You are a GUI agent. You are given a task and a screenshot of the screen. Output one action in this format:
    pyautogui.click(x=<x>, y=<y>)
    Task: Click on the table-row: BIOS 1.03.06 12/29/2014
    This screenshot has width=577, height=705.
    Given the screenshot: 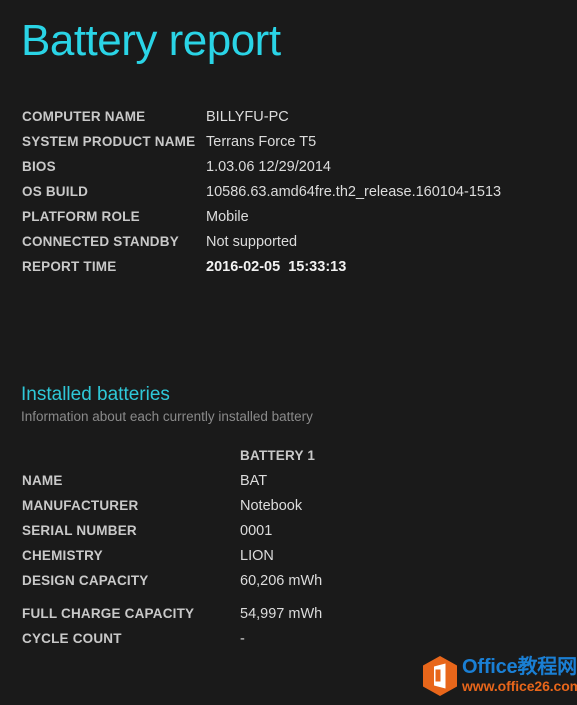 What is the action you would take?
    pyautogui.click(x=288, y=171)
    